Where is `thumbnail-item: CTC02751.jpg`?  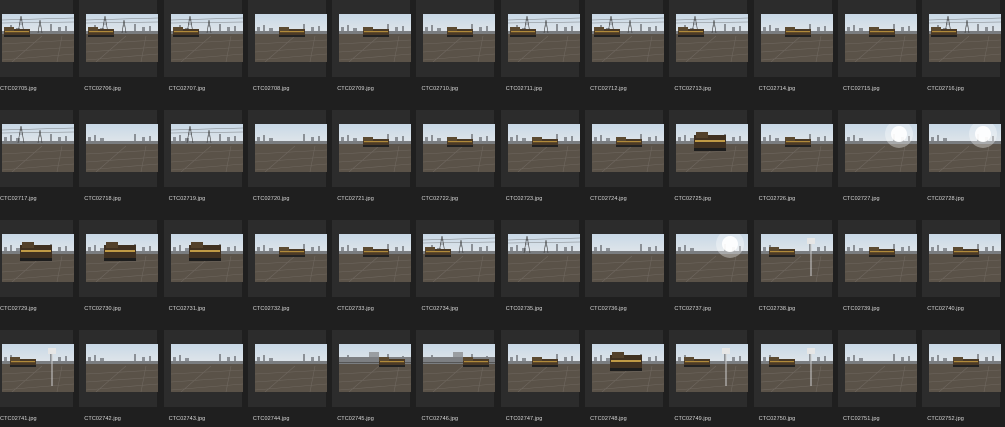 thumbnail-item: CTC02751.jpg is located at coordinates (877, 378).